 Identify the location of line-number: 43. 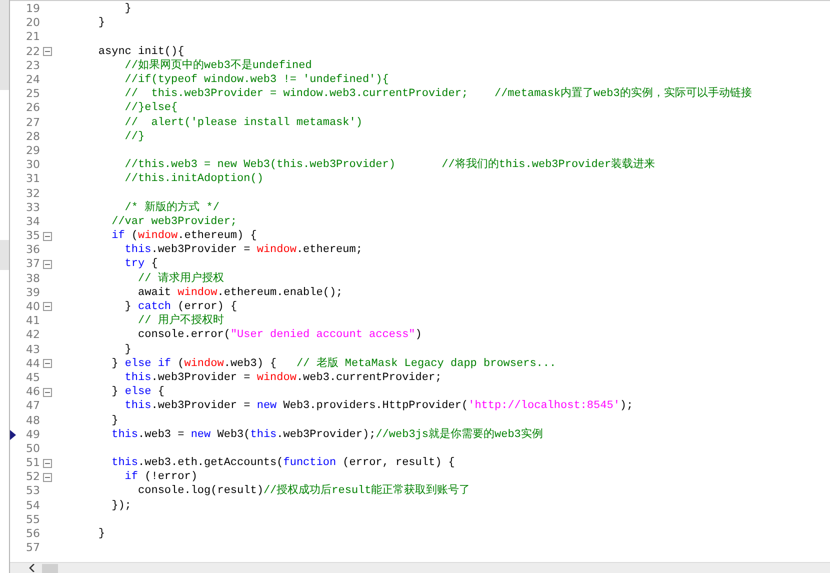
(32, 349).